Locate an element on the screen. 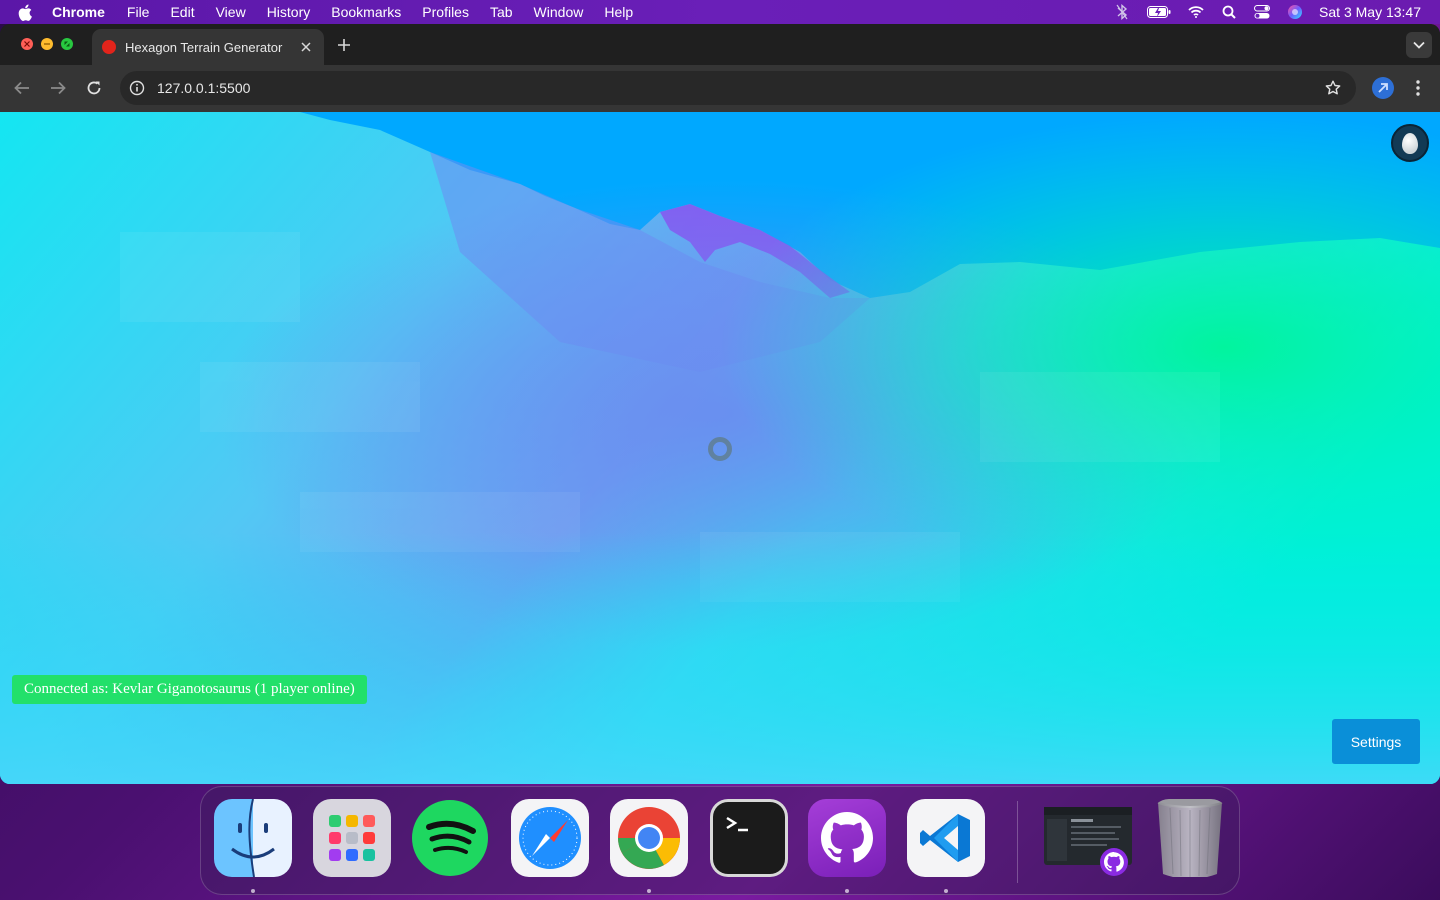 This screenshot has width=1440, height=900. window-controls is located at coordinates (51, 44).